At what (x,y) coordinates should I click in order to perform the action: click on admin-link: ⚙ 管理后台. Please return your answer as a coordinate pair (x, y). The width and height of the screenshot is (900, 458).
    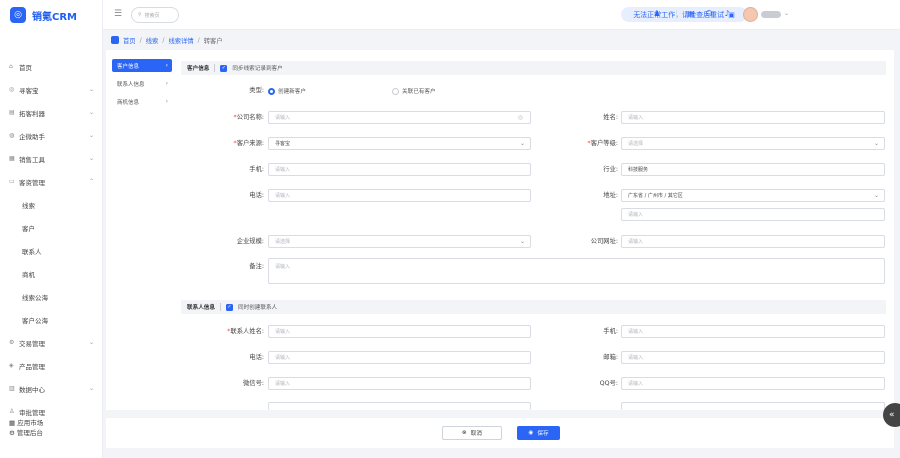
    Looking at the image, I should click on (26, 433).